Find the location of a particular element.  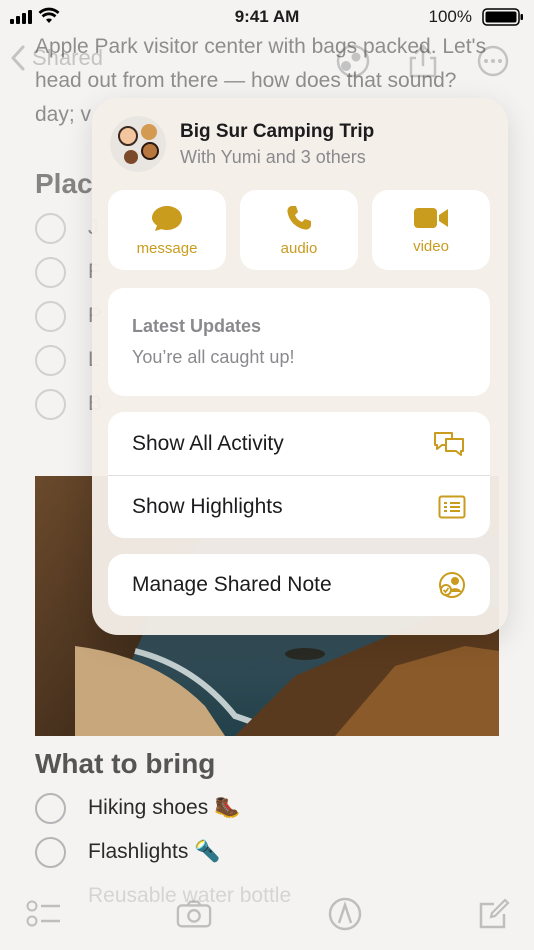

message-label: message is located at coordinates (167, 248).